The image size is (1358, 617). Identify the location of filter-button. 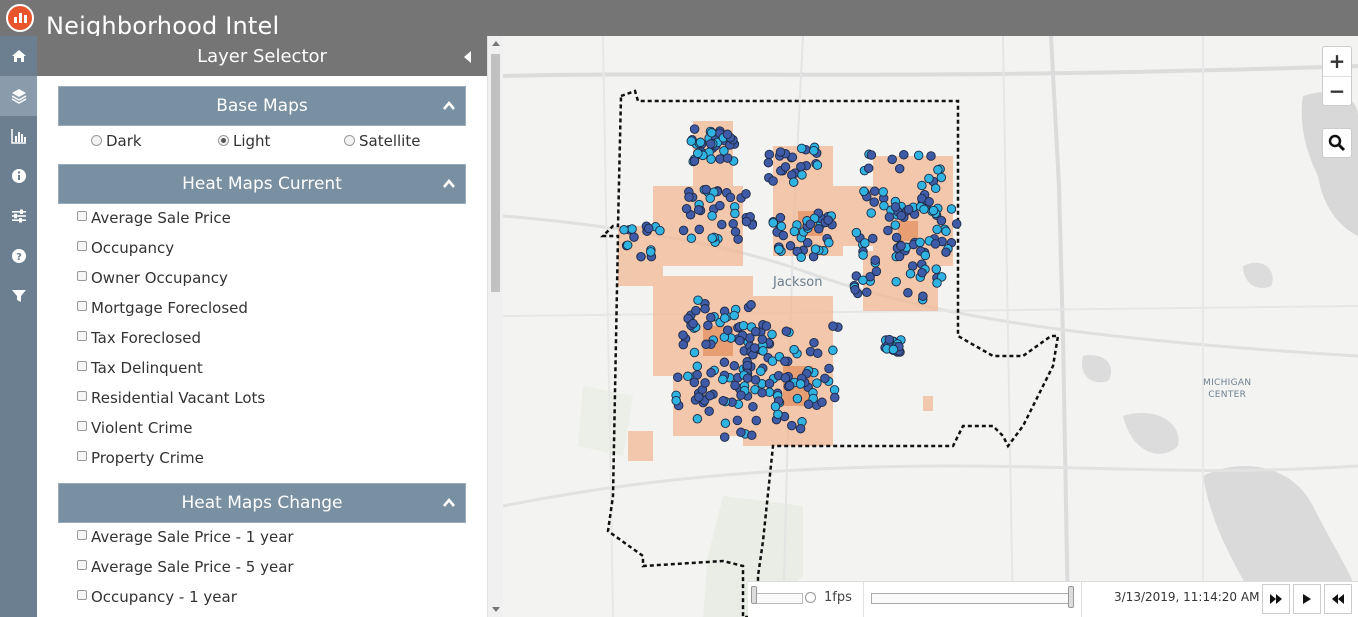
(18, 296).